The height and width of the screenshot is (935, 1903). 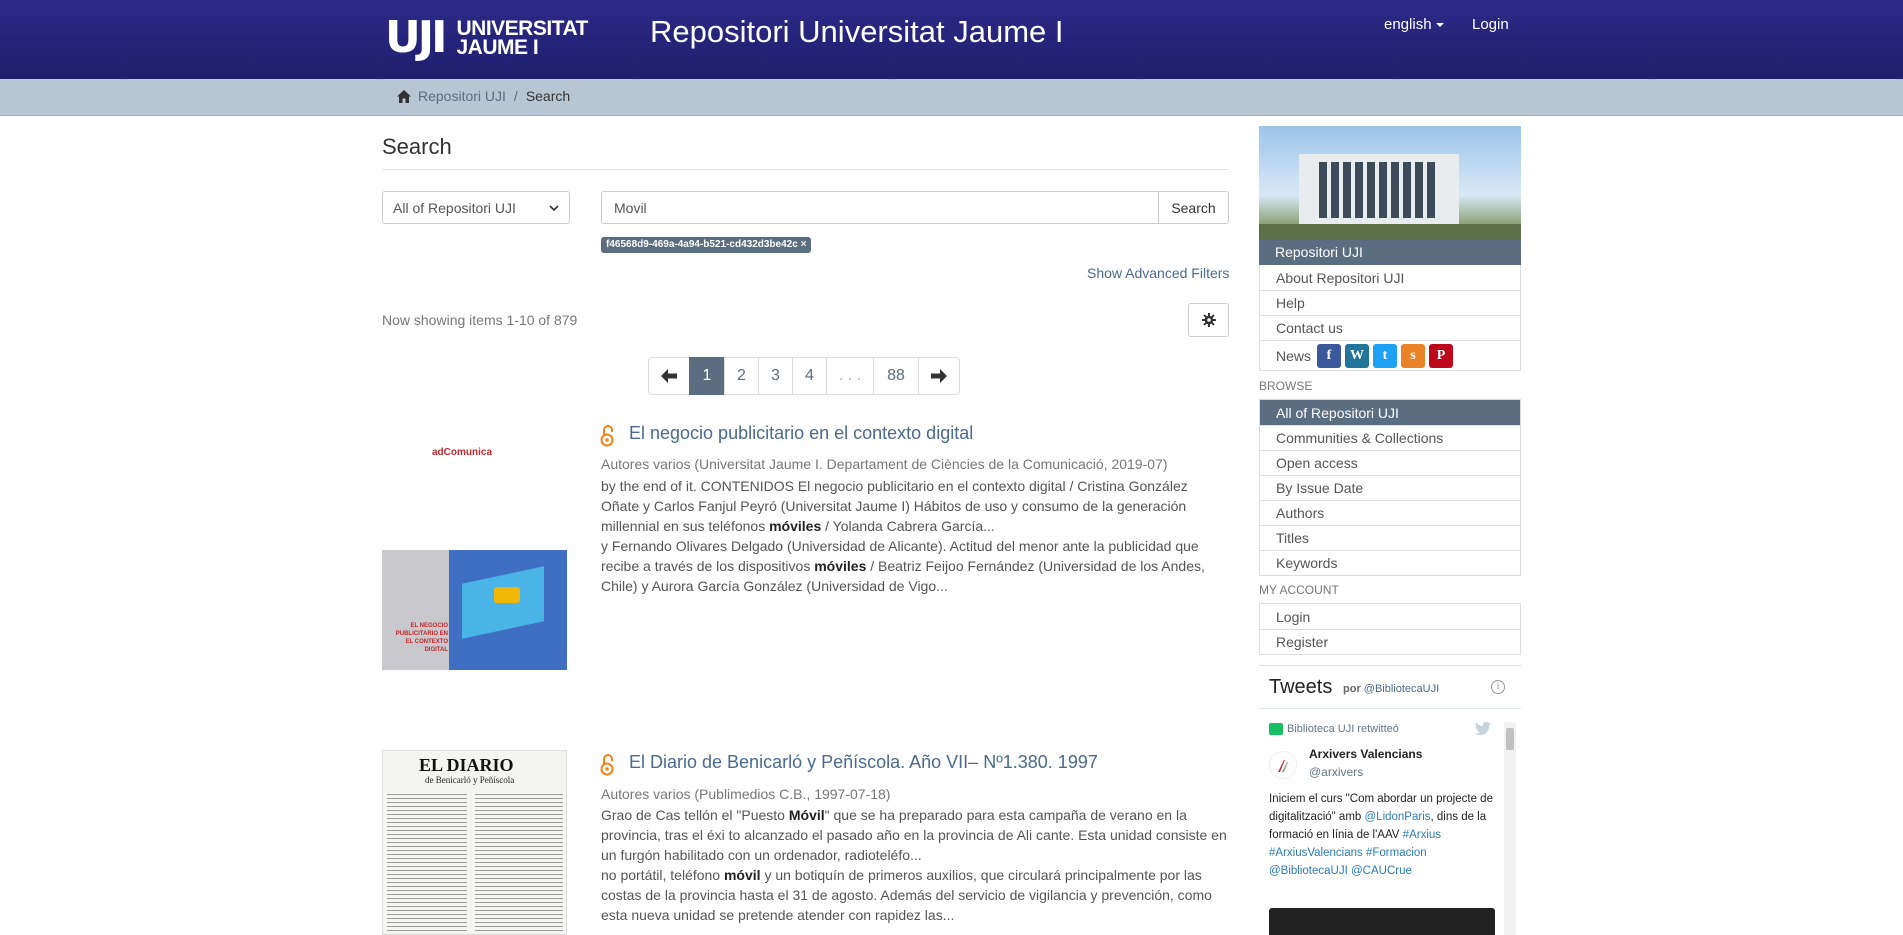 I want to click on sidebar-item-communities: Communities & Collections, so click(x=1390, y=437).